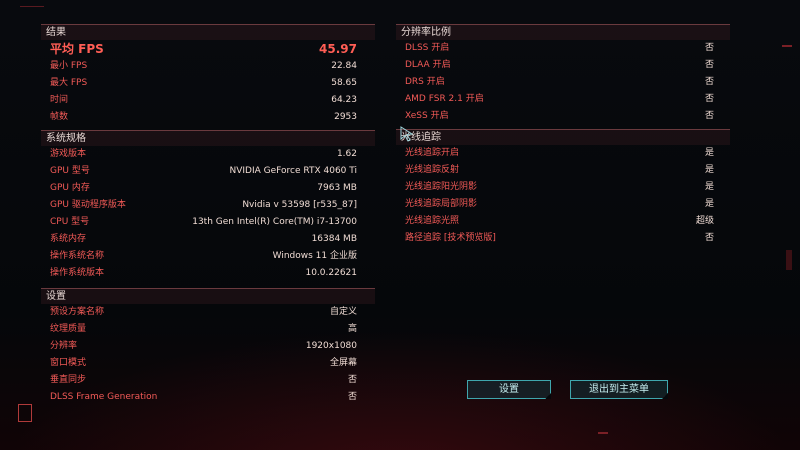  What do you see at coordinates (563, 116) in the screenshot?
I see `scaling-row: XeSS 开启 否` at bounding box center [563, 116].